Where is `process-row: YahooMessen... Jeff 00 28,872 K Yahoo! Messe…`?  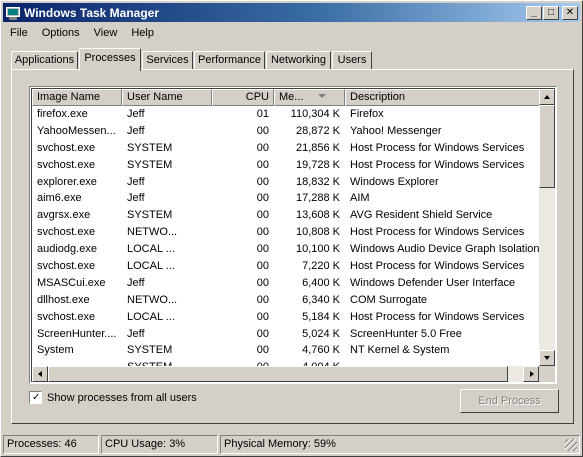 process-row: YahooMessen... Jeff 00 28,872 K Yahoo! Messe… is located at coordinates (286, 131).